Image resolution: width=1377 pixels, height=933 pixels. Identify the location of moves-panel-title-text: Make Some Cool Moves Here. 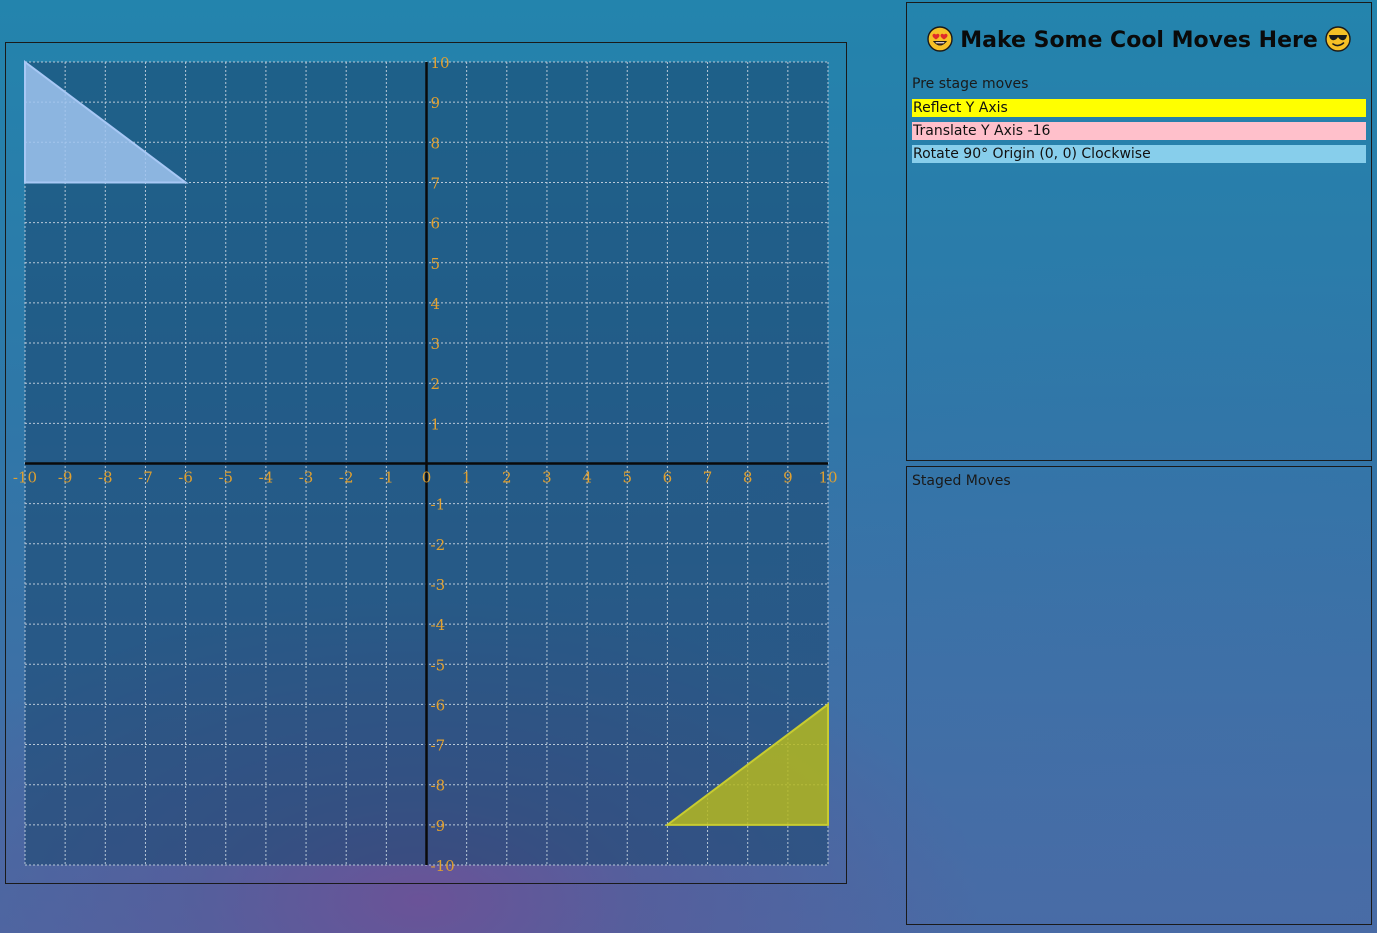
(1139, 40).